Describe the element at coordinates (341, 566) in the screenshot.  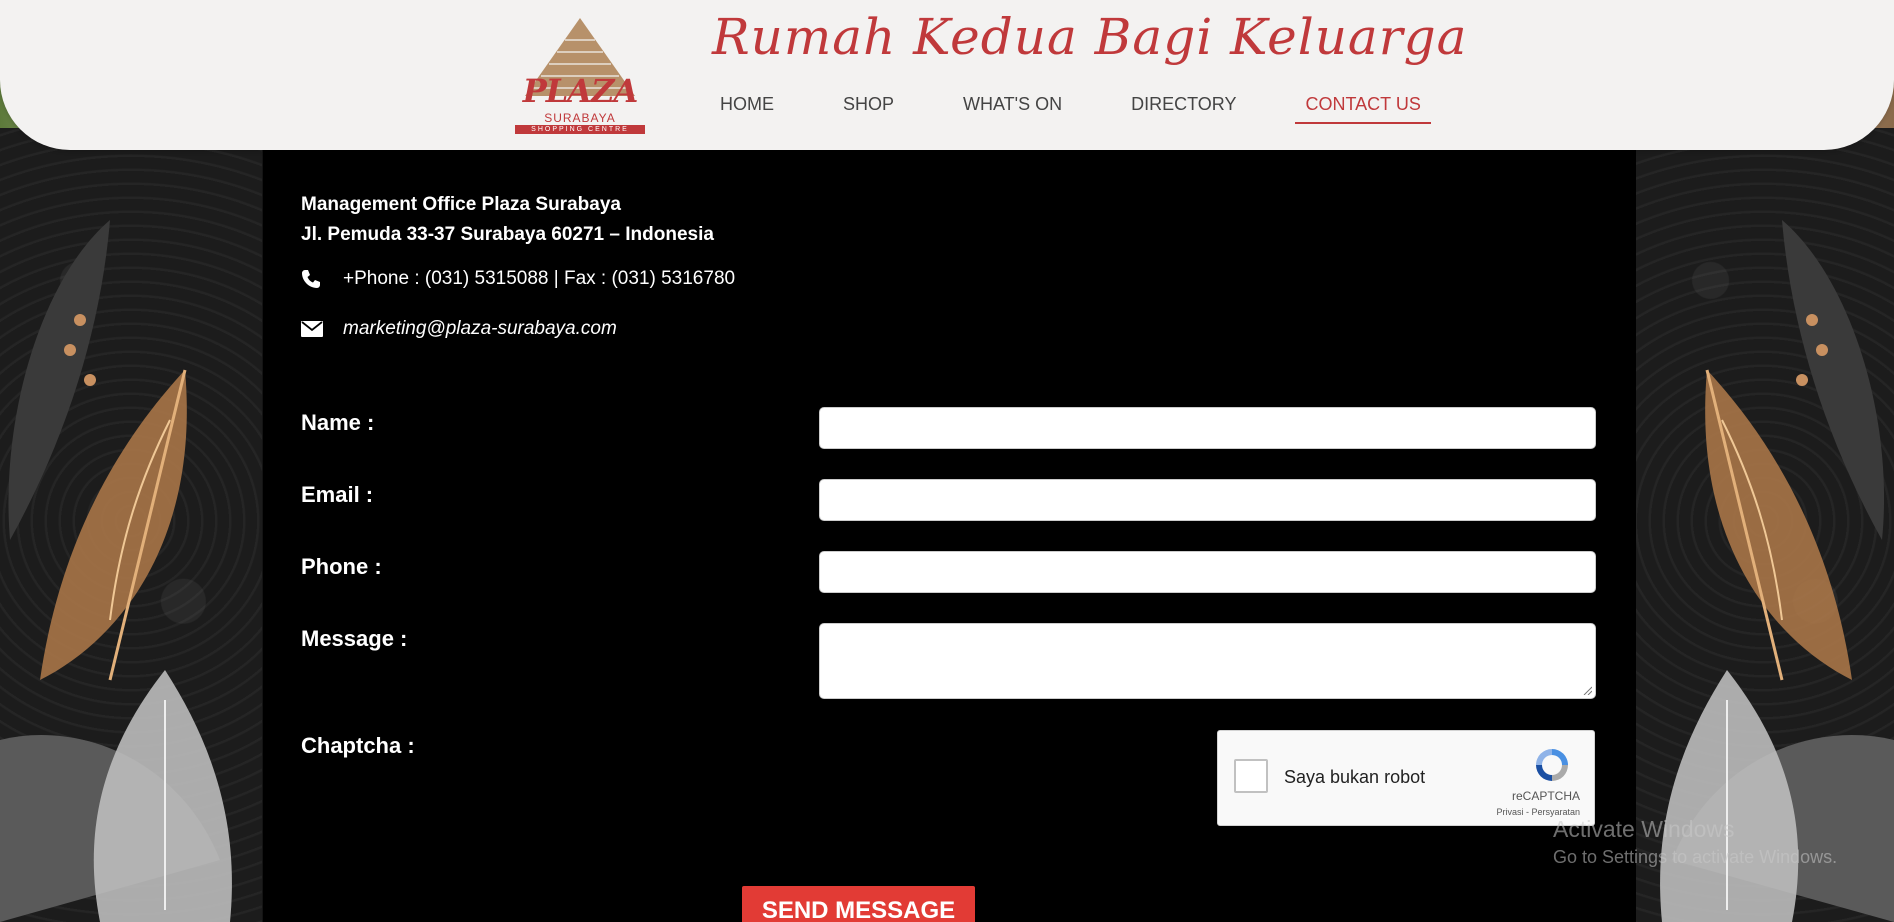
I see `phone-label: Phone :` at that location.